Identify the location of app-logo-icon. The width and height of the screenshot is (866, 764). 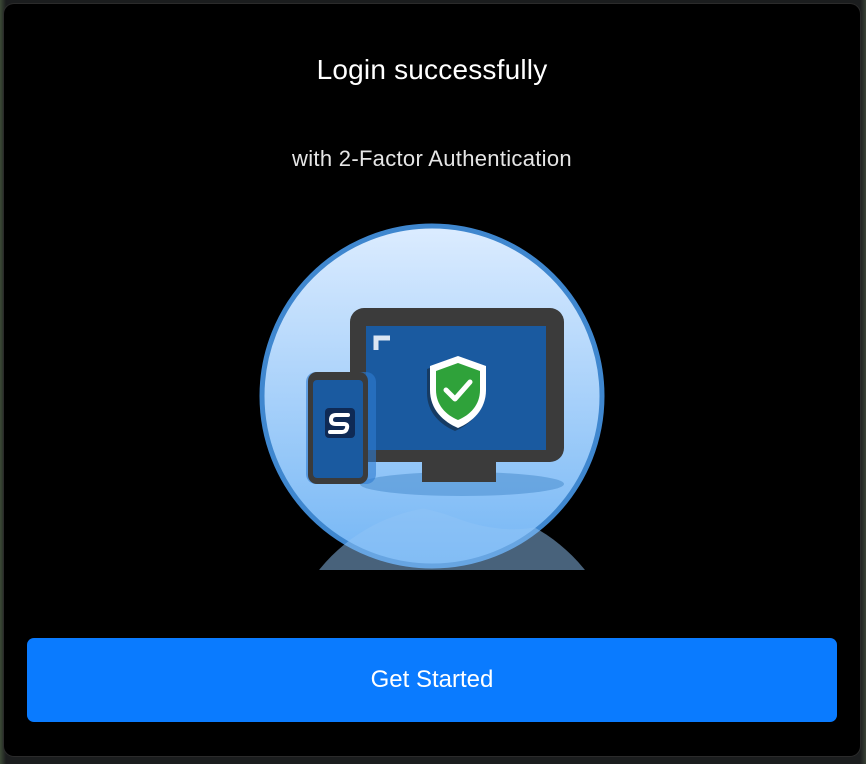
(340, 423).